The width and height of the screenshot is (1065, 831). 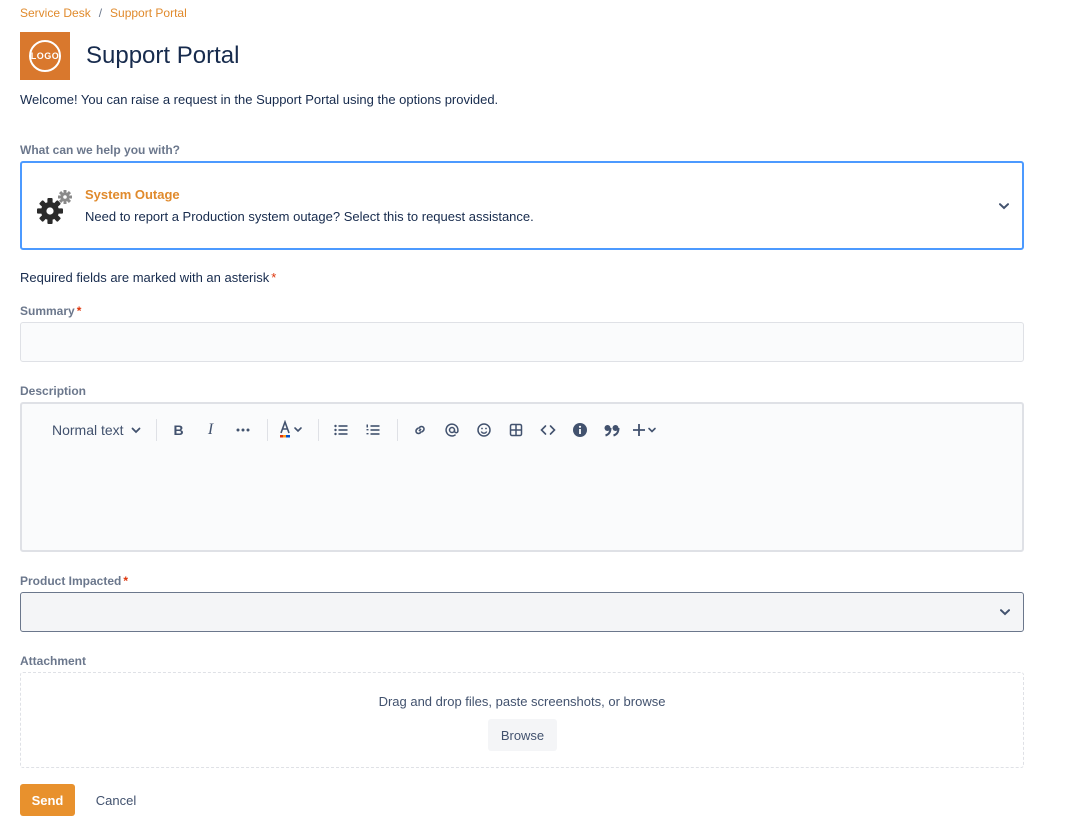 I want to click on text-style-dropdown: Normal text, so click(x=95, y=430).